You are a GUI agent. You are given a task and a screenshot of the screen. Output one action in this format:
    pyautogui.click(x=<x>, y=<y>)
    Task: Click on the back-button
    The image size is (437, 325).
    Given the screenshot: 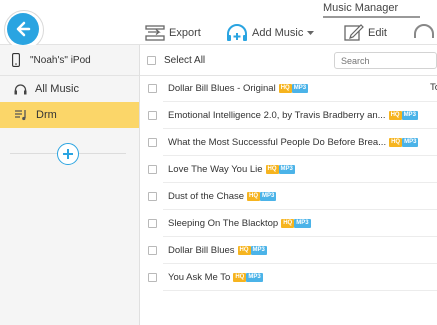 What is the action you would take?
    pyautogui.click(x=23, y=29)
    